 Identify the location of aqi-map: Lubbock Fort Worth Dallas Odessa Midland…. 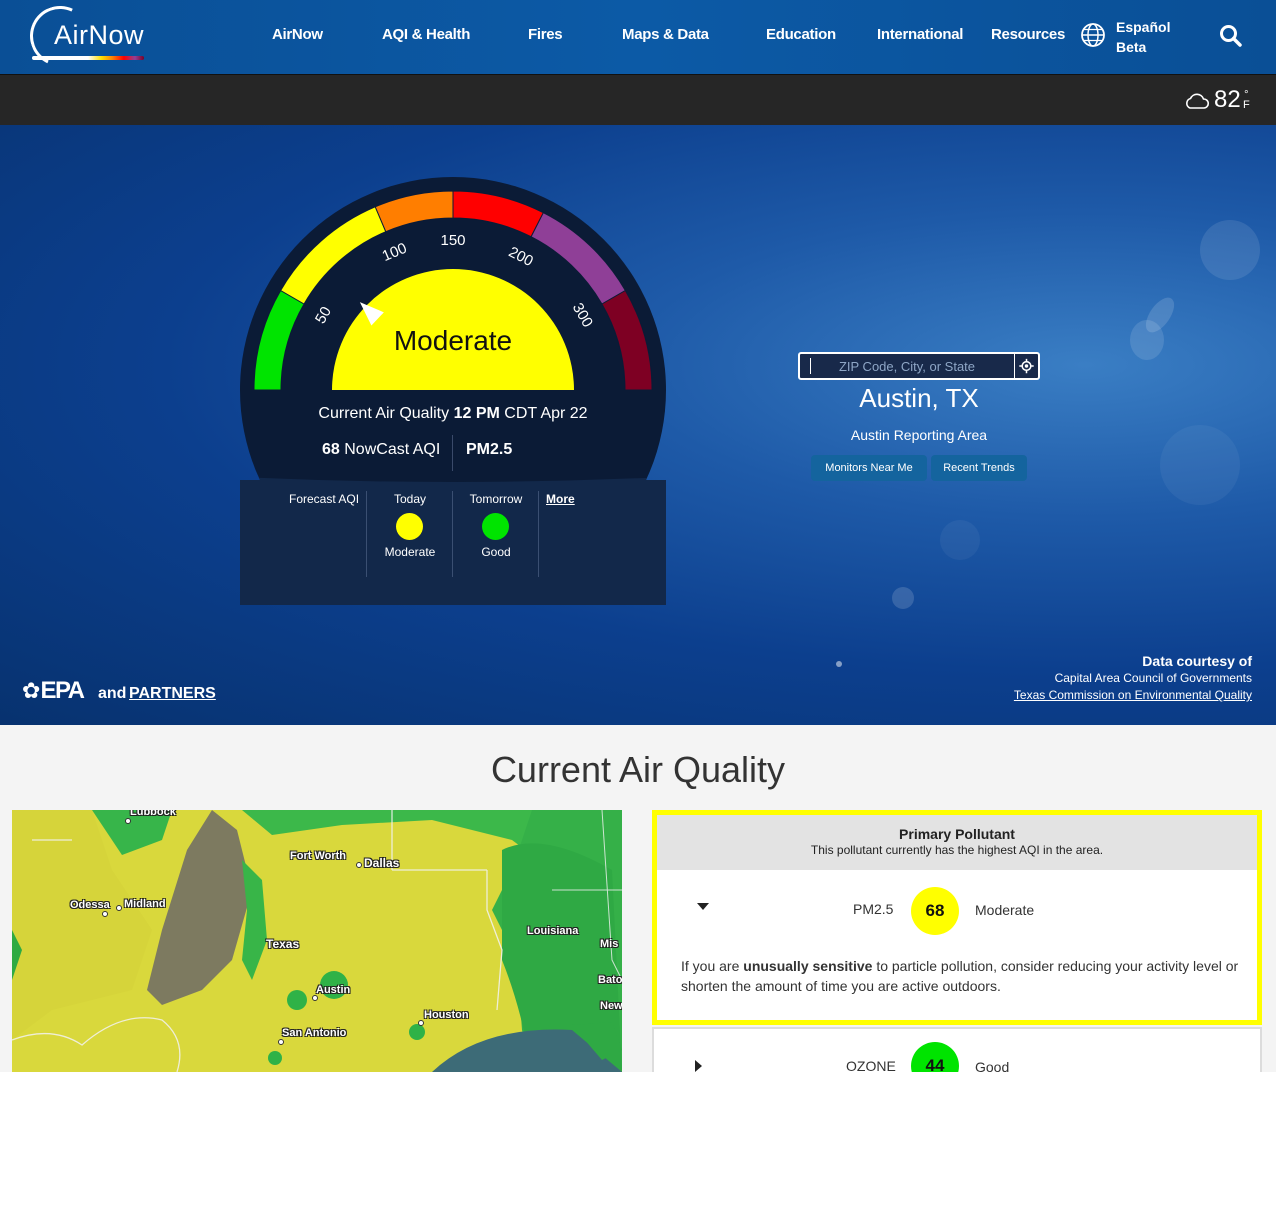
(317, 941).